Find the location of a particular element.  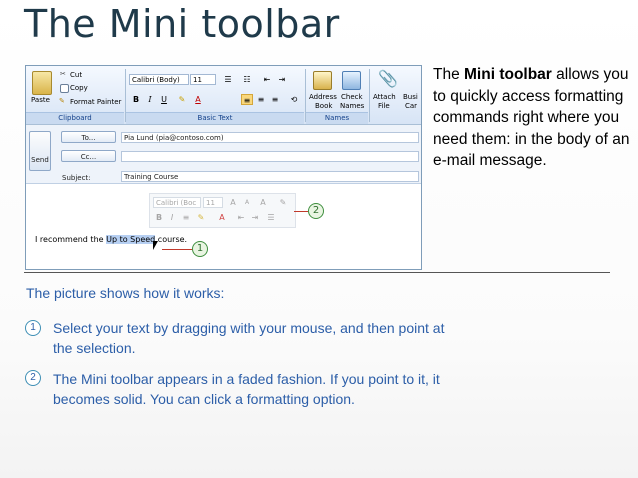

subject-label: Subject: is located at coordinates (76, 178).